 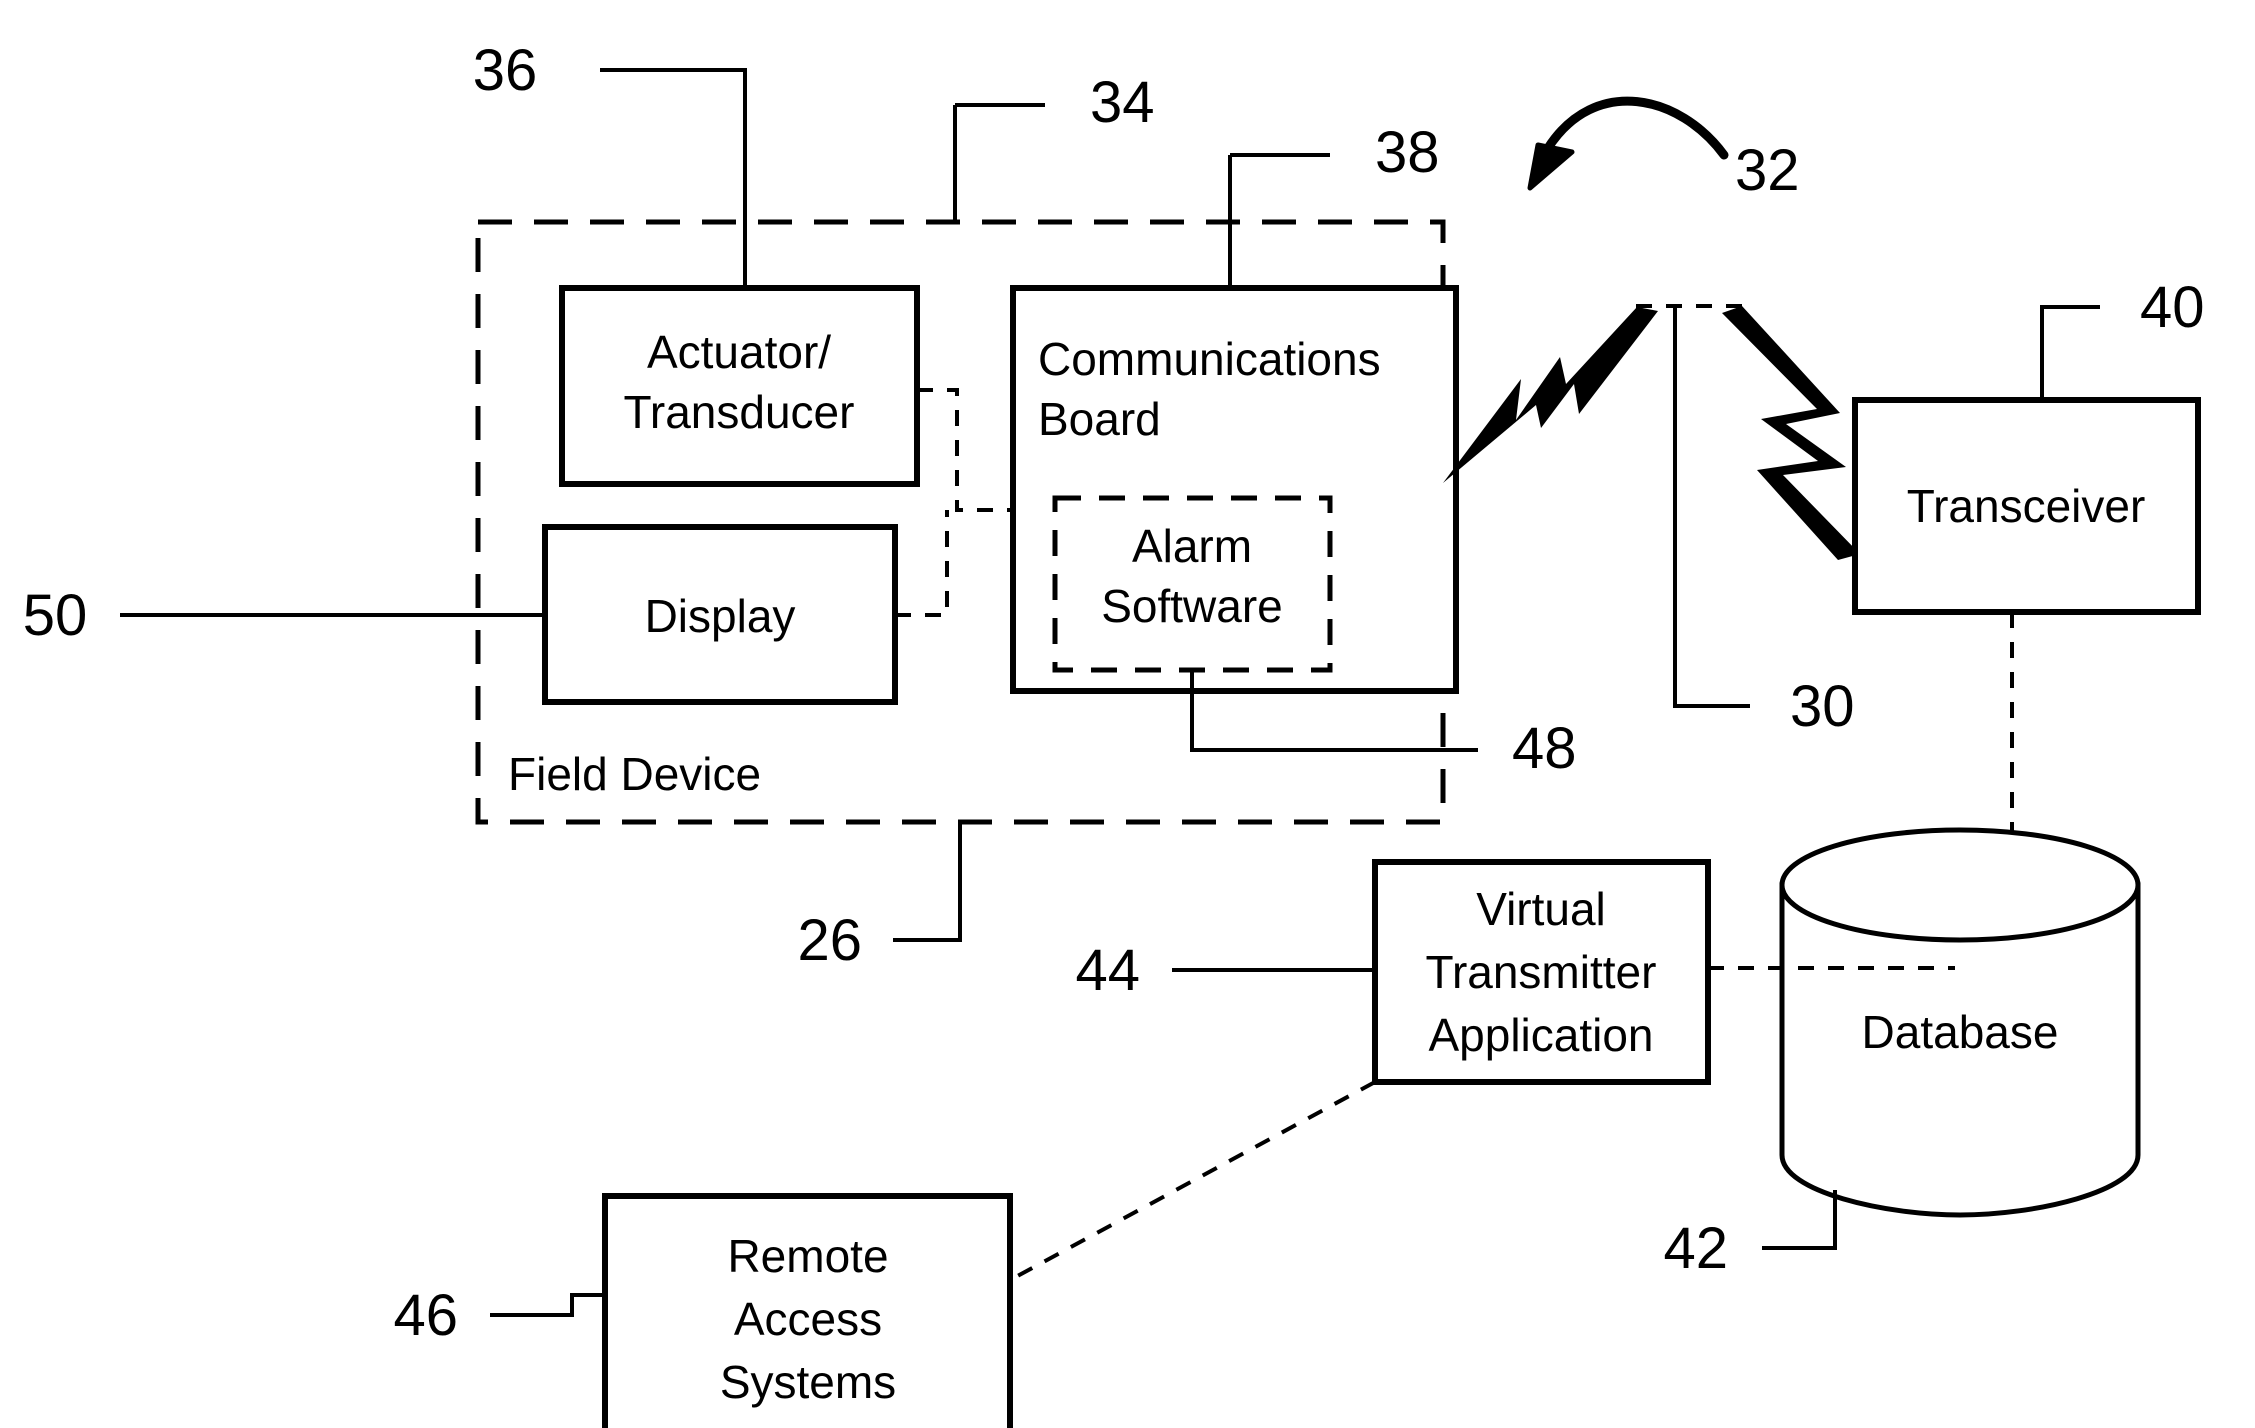 What do you see at coordinates (1544, 748) in the screenshot?
I see `ref-num-48: 48` at bounding box center [1544, 748].